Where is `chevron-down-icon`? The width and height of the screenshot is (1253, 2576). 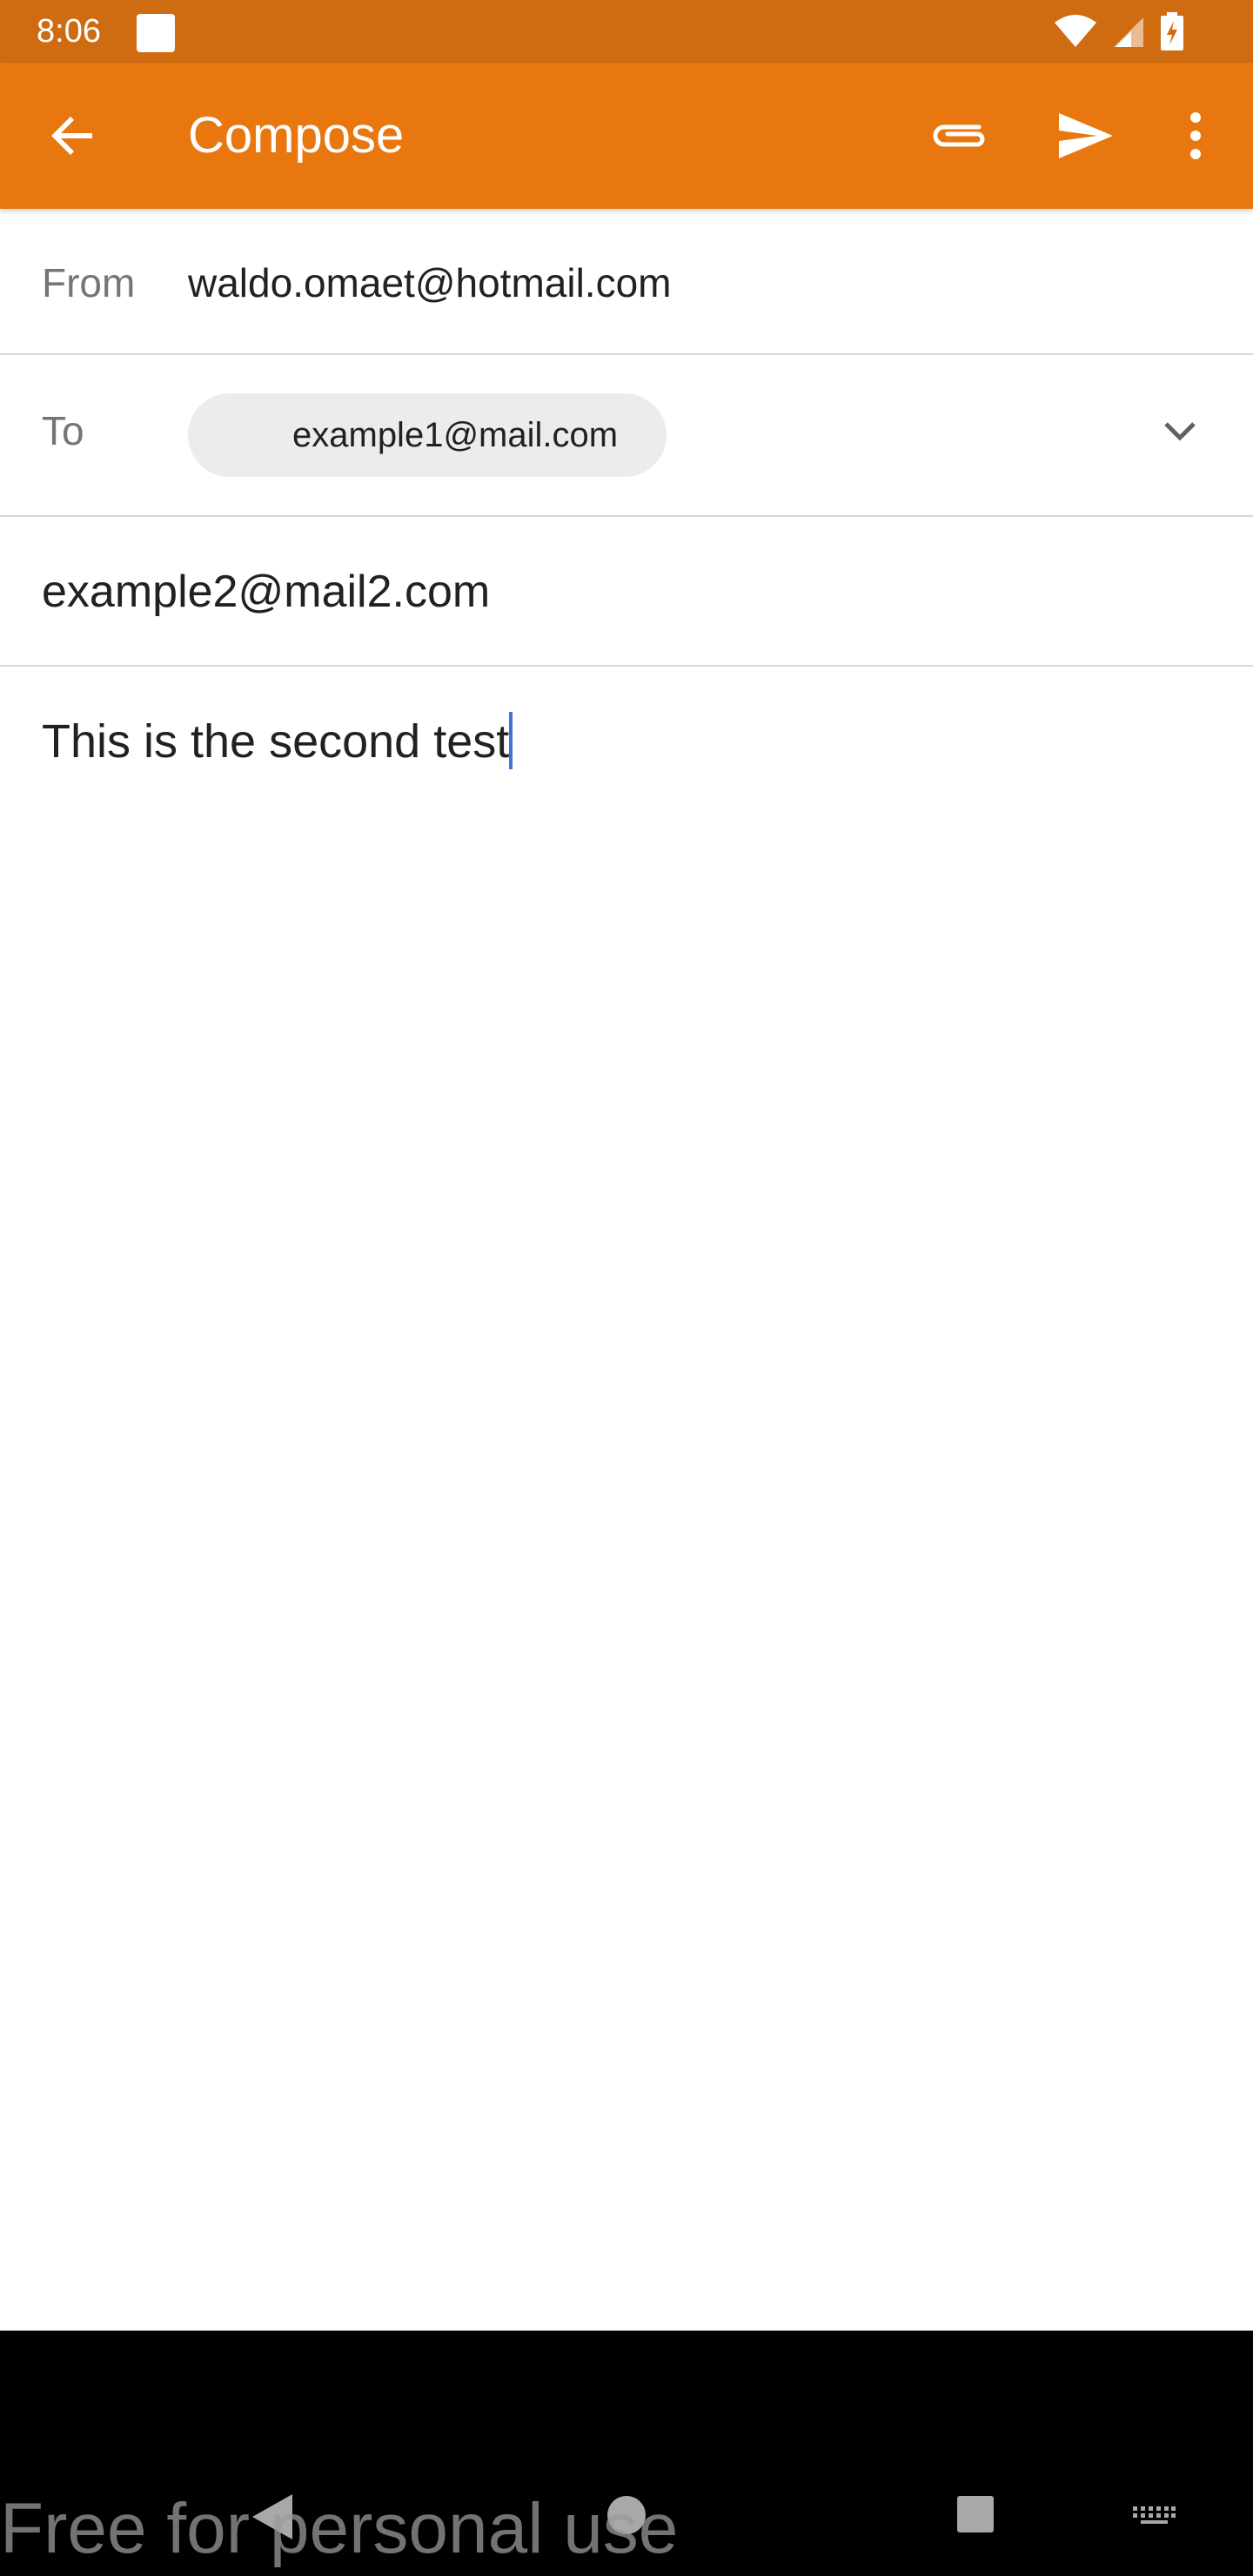
chevron-down-icon is located at coordinates (1180, 431).